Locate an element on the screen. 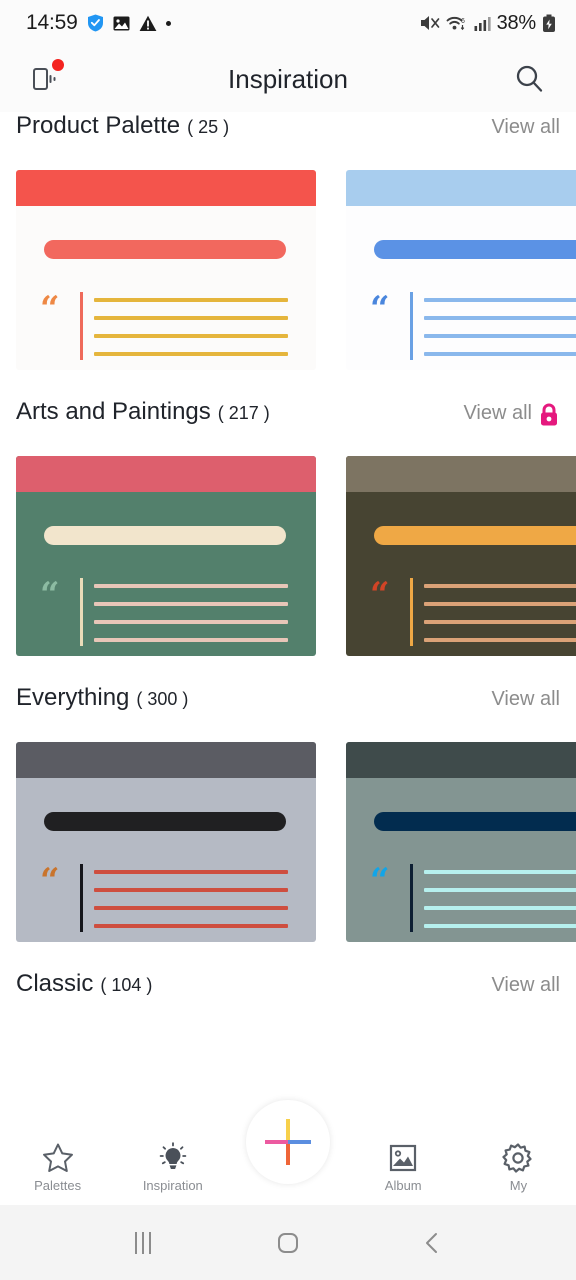  nav-label: Palettes is located at coordinates (58, 1185).